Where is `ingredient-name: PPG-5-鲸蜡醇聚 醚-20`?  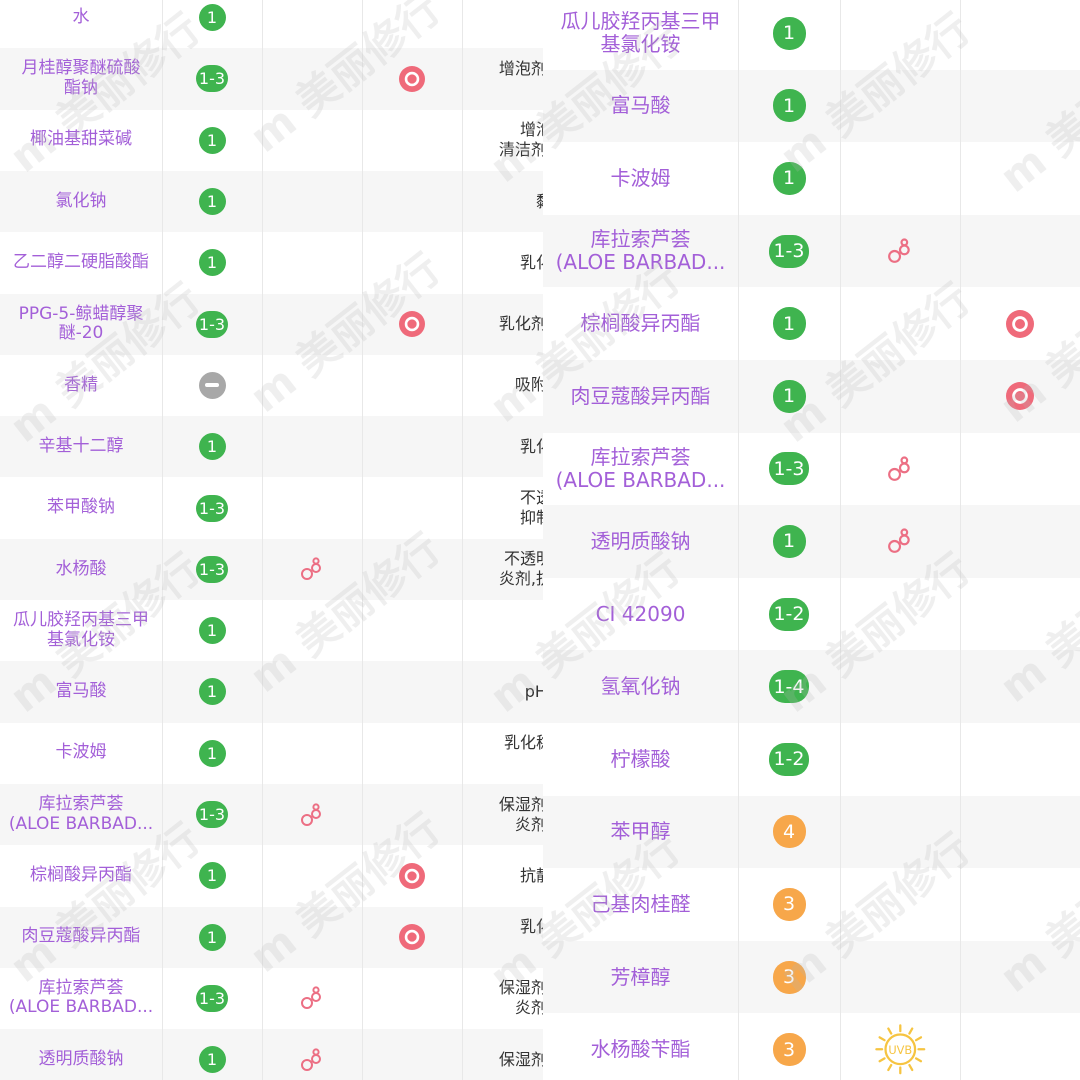 ingredient-name: PPG-5-鲸蜡醇聚 醚-20 is located at coordinates (81, 324).